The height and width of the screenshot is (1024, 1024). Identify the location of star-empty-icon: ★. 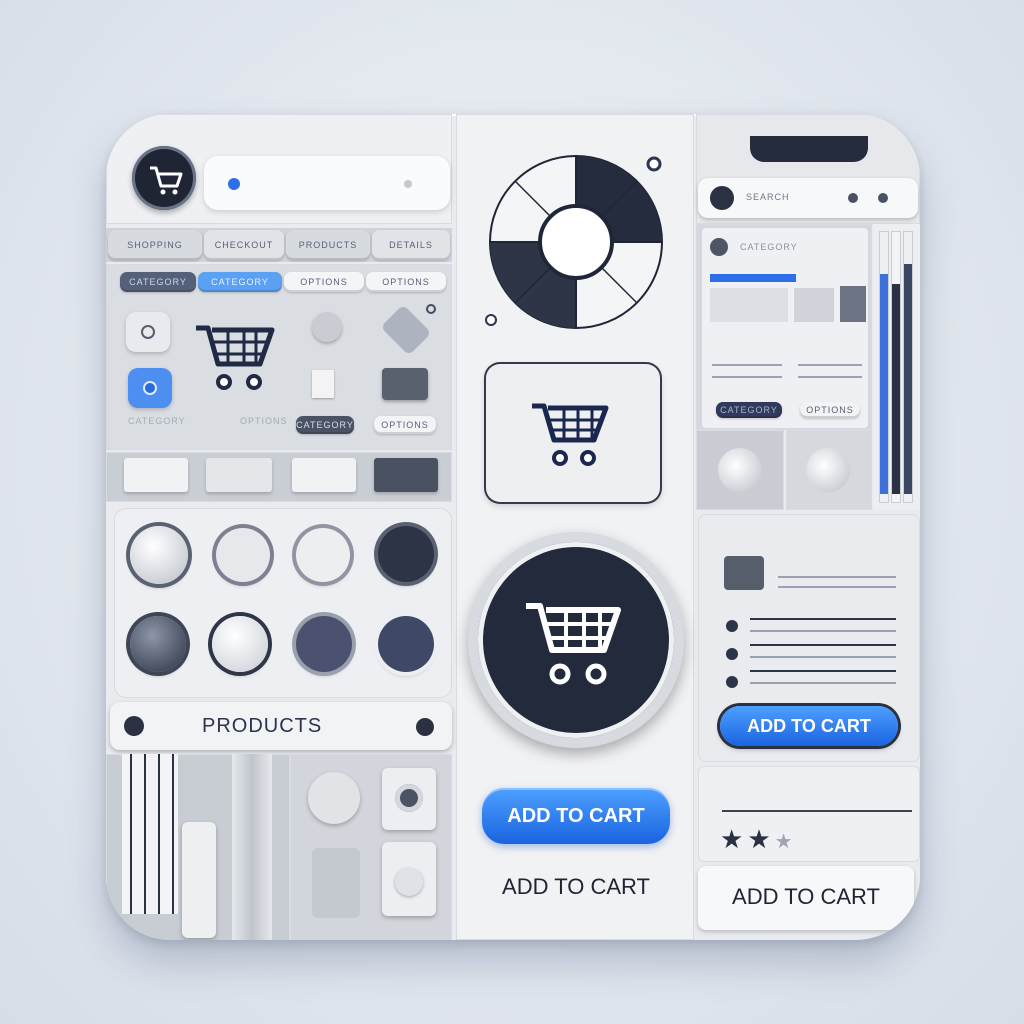
(785, 842).